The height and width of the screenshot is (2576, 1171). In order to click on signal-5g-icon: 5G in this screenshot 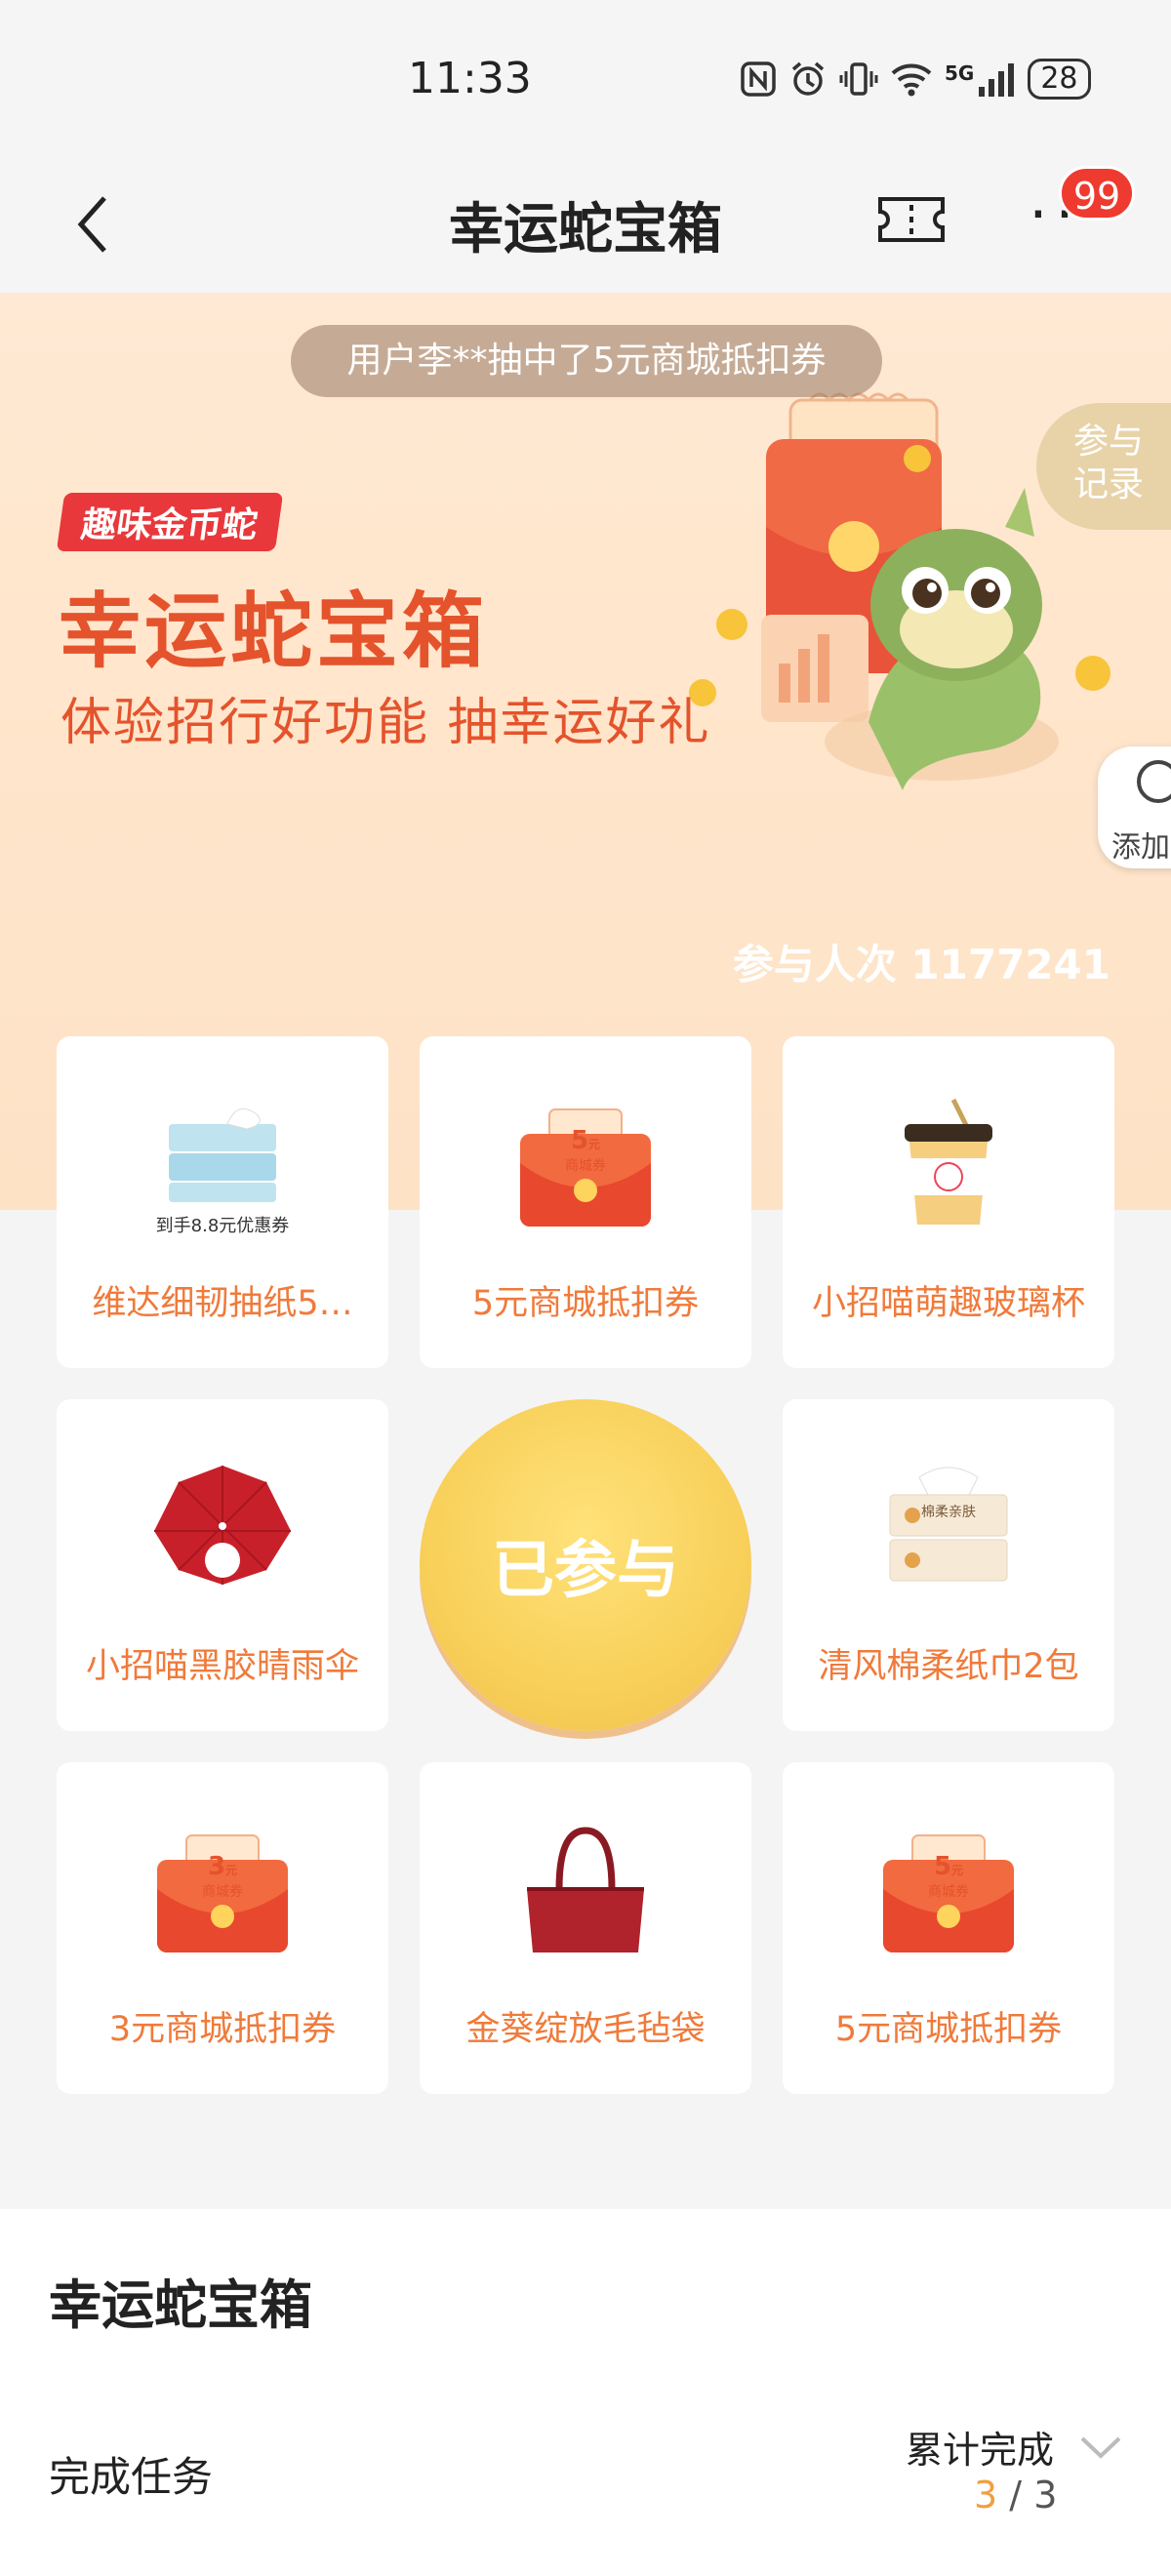, I will do `click(980, 79)`.